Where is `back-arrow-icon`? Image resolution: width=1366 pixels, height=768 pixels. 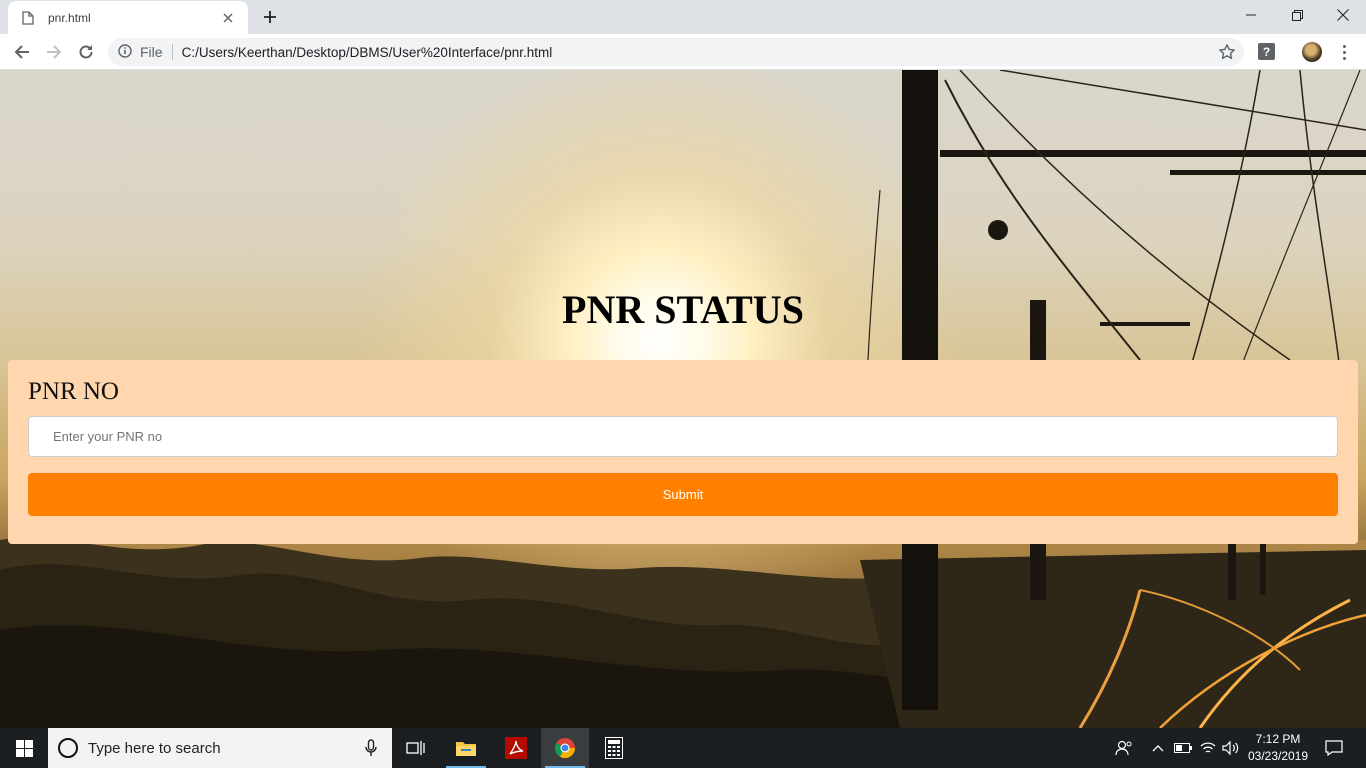
back-arrow-icon is located at coordinates (22, 52).